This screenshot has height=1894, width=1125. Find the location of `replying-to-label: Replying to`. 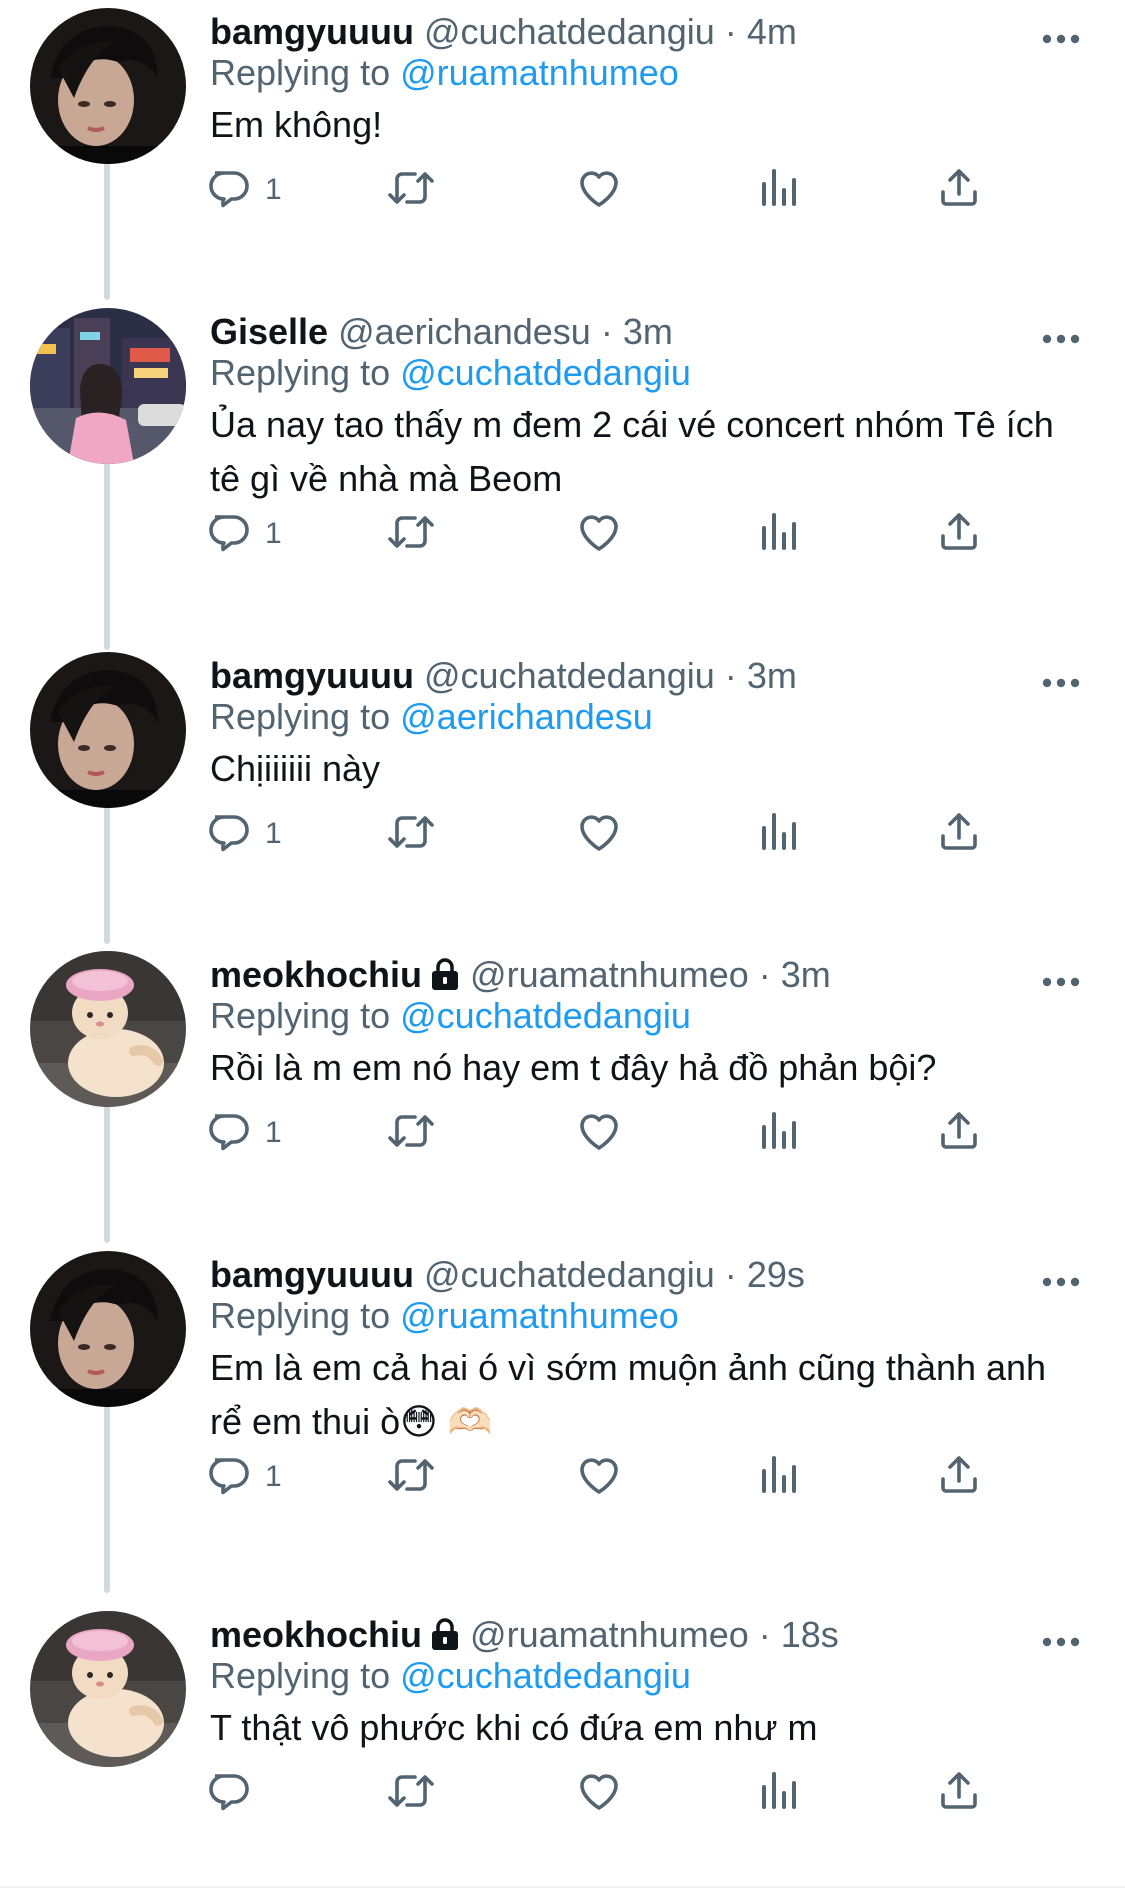

replying-to-label: Replying to is located at coordinates (300, 1315).